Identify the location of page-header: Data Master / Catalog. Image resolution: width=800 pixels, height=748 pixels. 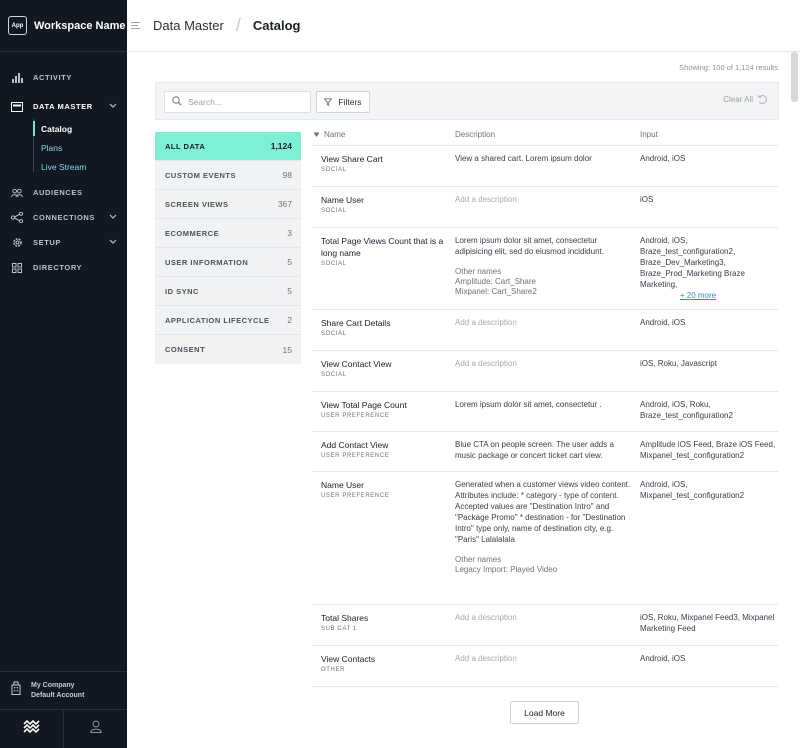
(463, 26).